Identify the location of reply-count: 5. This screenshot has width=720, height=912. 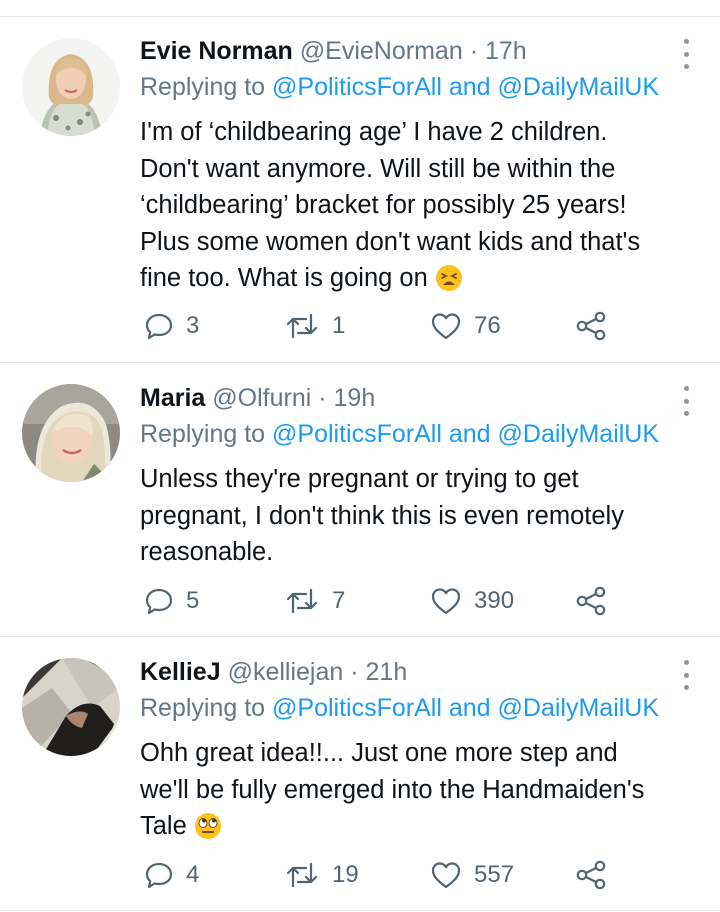
(193, 600).